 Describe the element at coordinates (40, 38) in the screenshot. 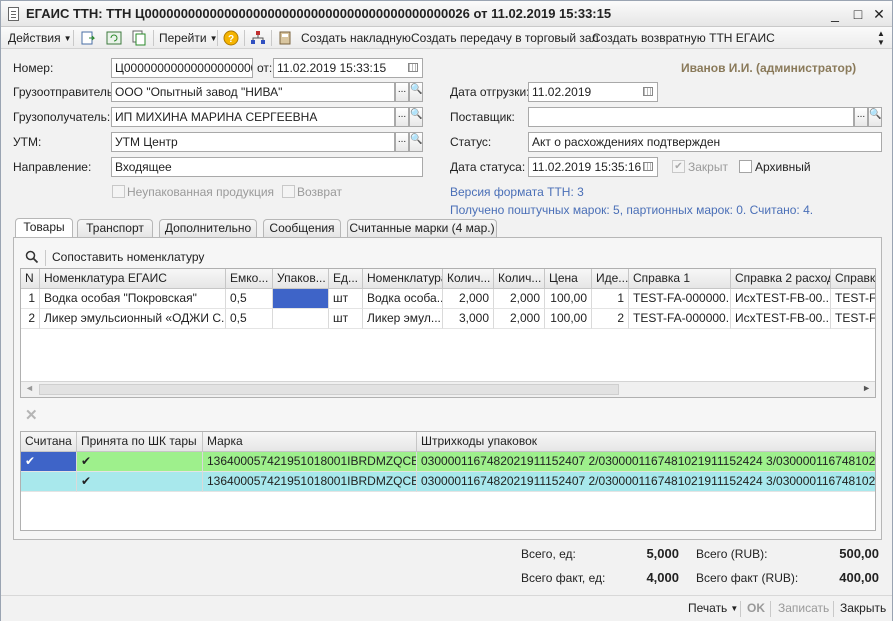

I see `actions-menu: Действия ▼` at that location.